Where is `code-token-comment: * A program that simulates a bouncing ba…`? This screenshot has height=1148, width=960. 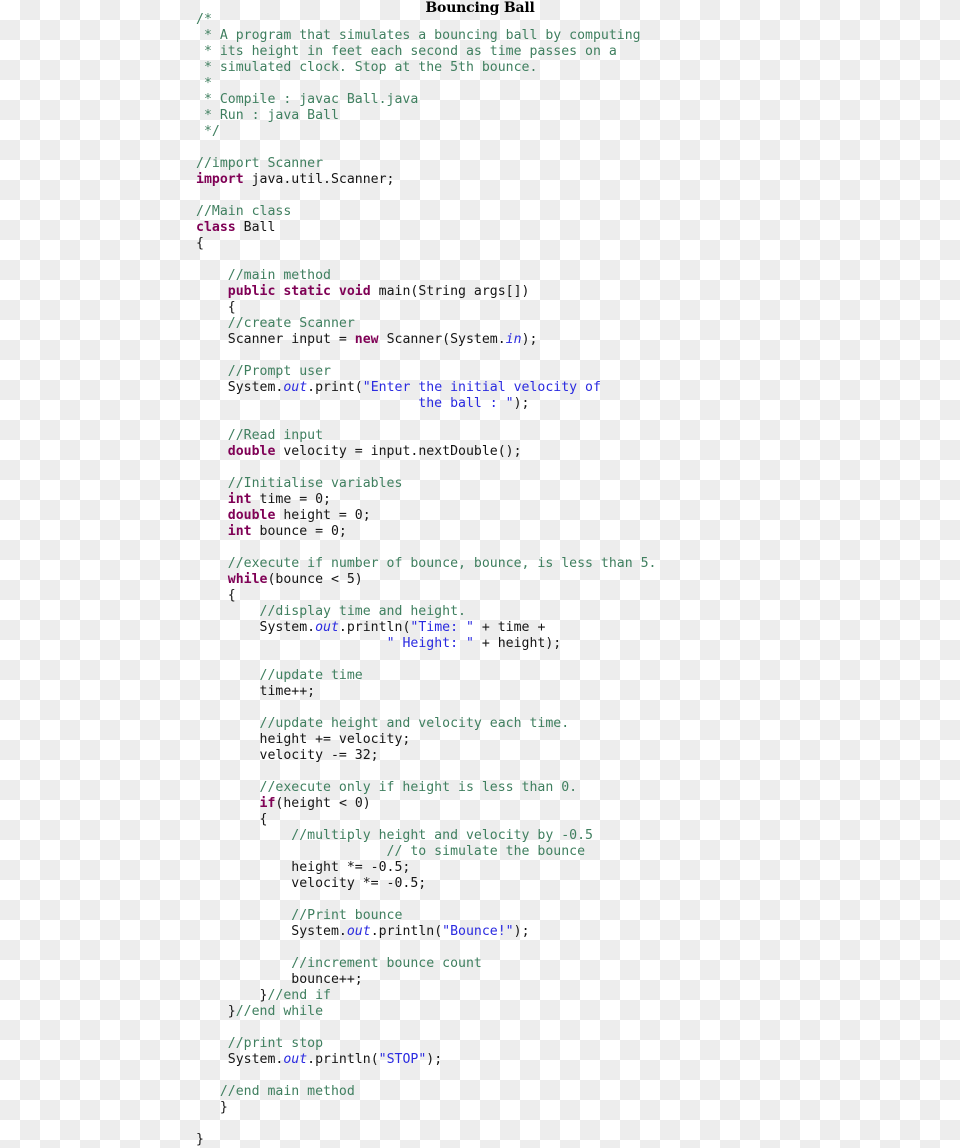 code-token-comment: * A program that simulates a bouncing ba… is located at coordinates (418, 35).